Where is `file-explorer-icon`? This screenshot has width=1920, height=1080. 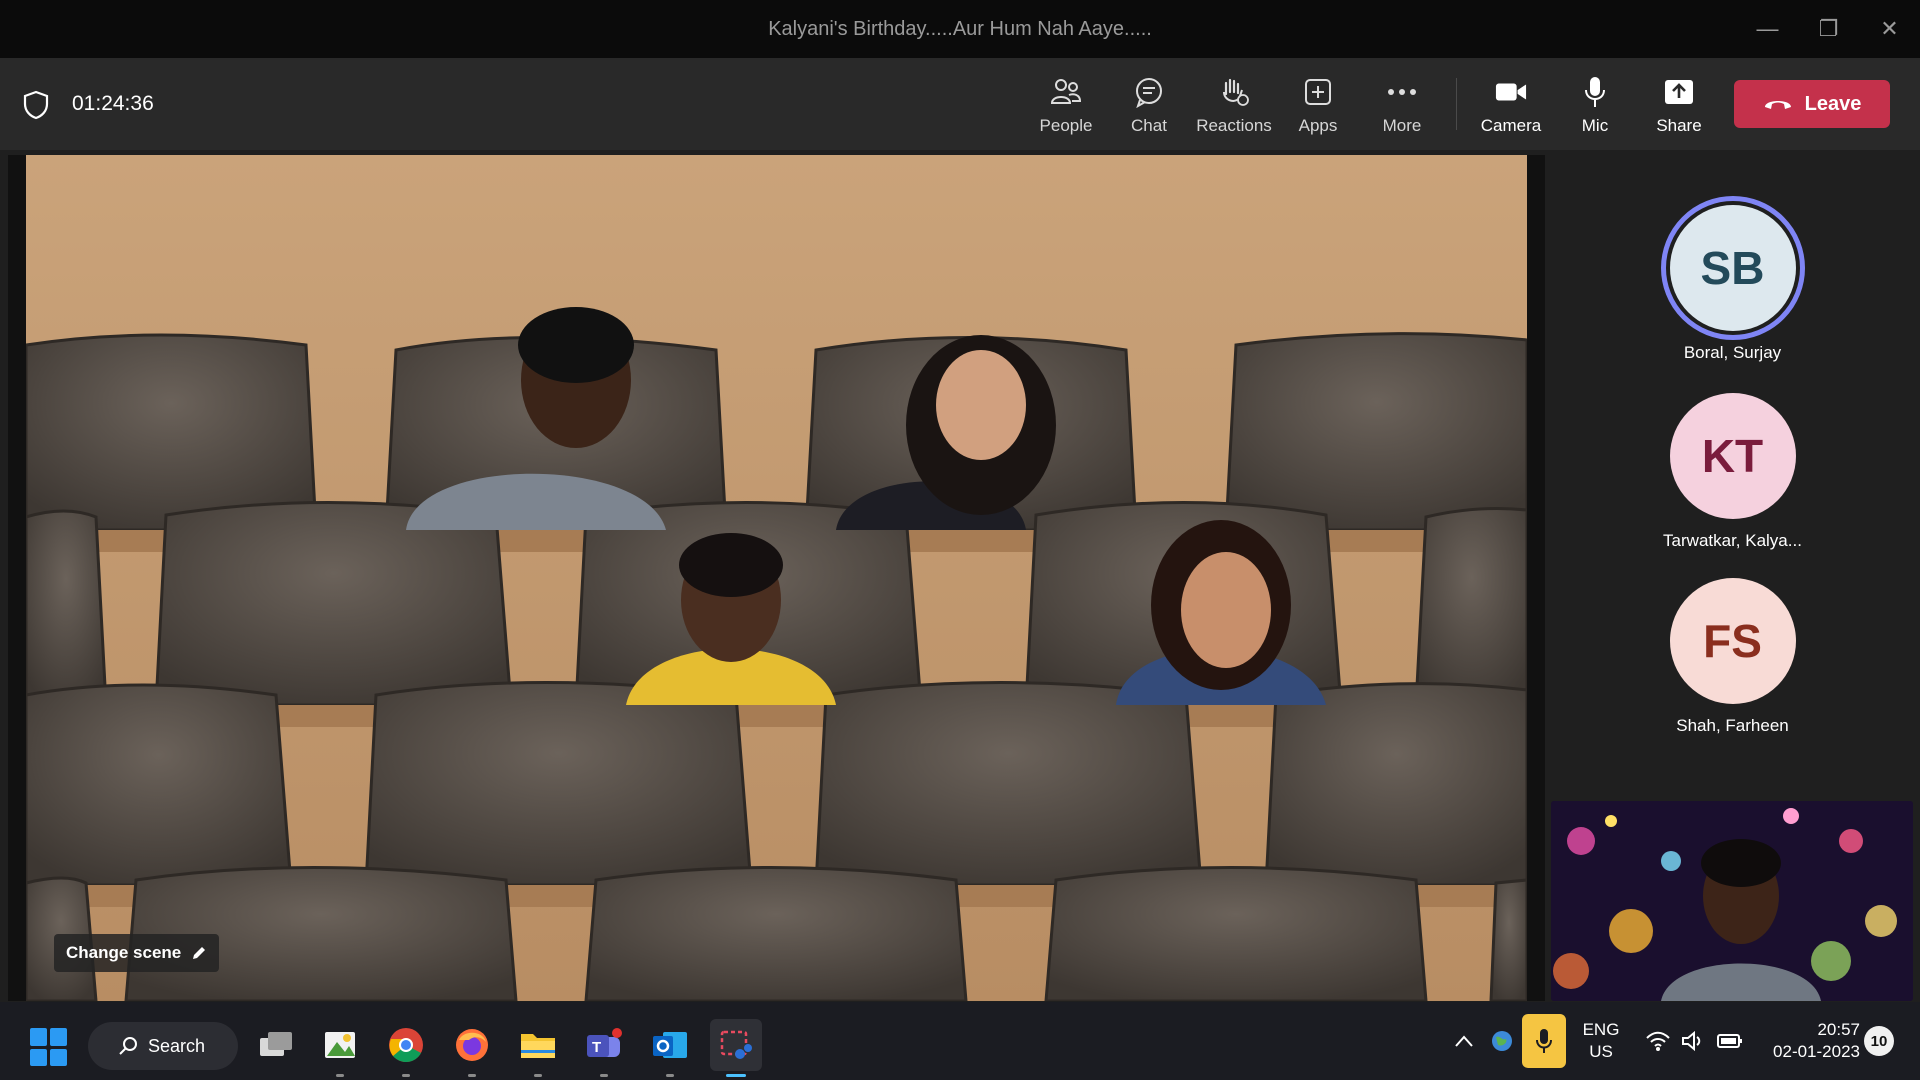
file-explorer-icon is located at coordinates (538, 1048).